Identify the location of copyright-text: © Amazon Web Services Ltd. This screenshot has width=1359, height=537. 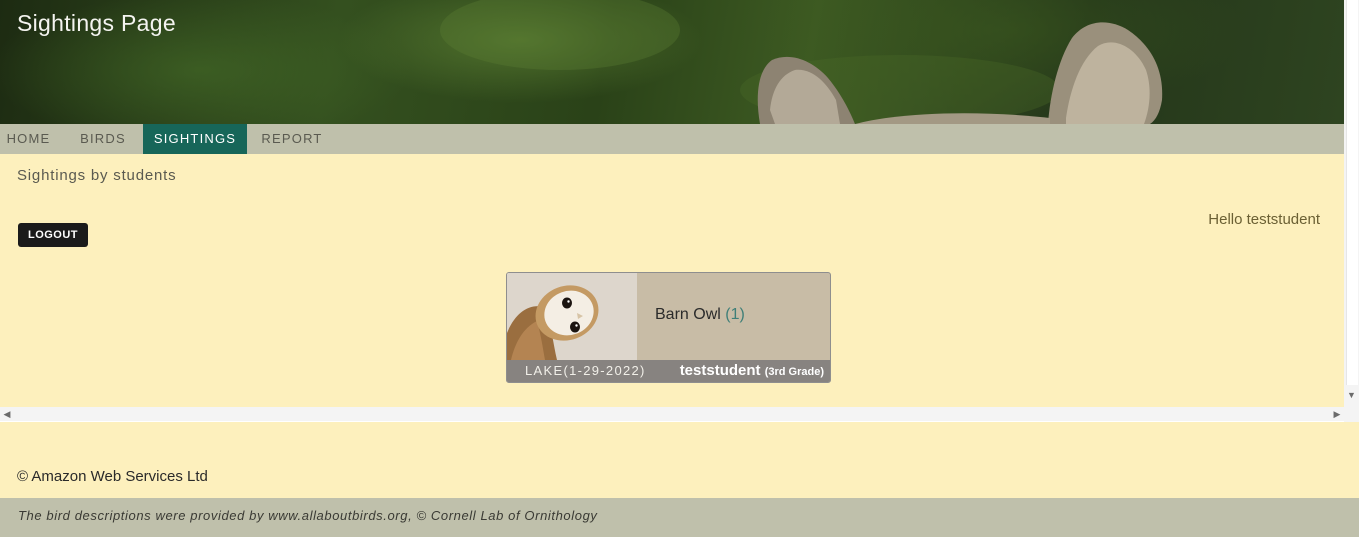
(112, 476).